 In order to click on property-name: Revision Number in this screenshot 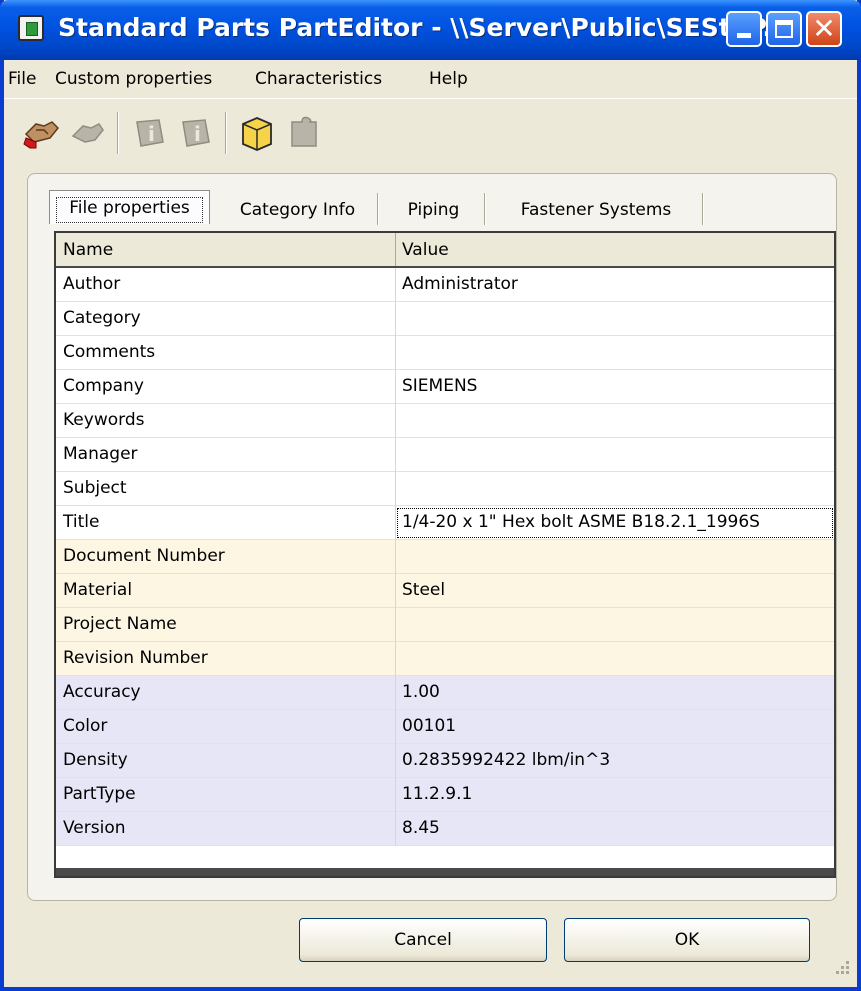, I will do `click(135, 658)`.